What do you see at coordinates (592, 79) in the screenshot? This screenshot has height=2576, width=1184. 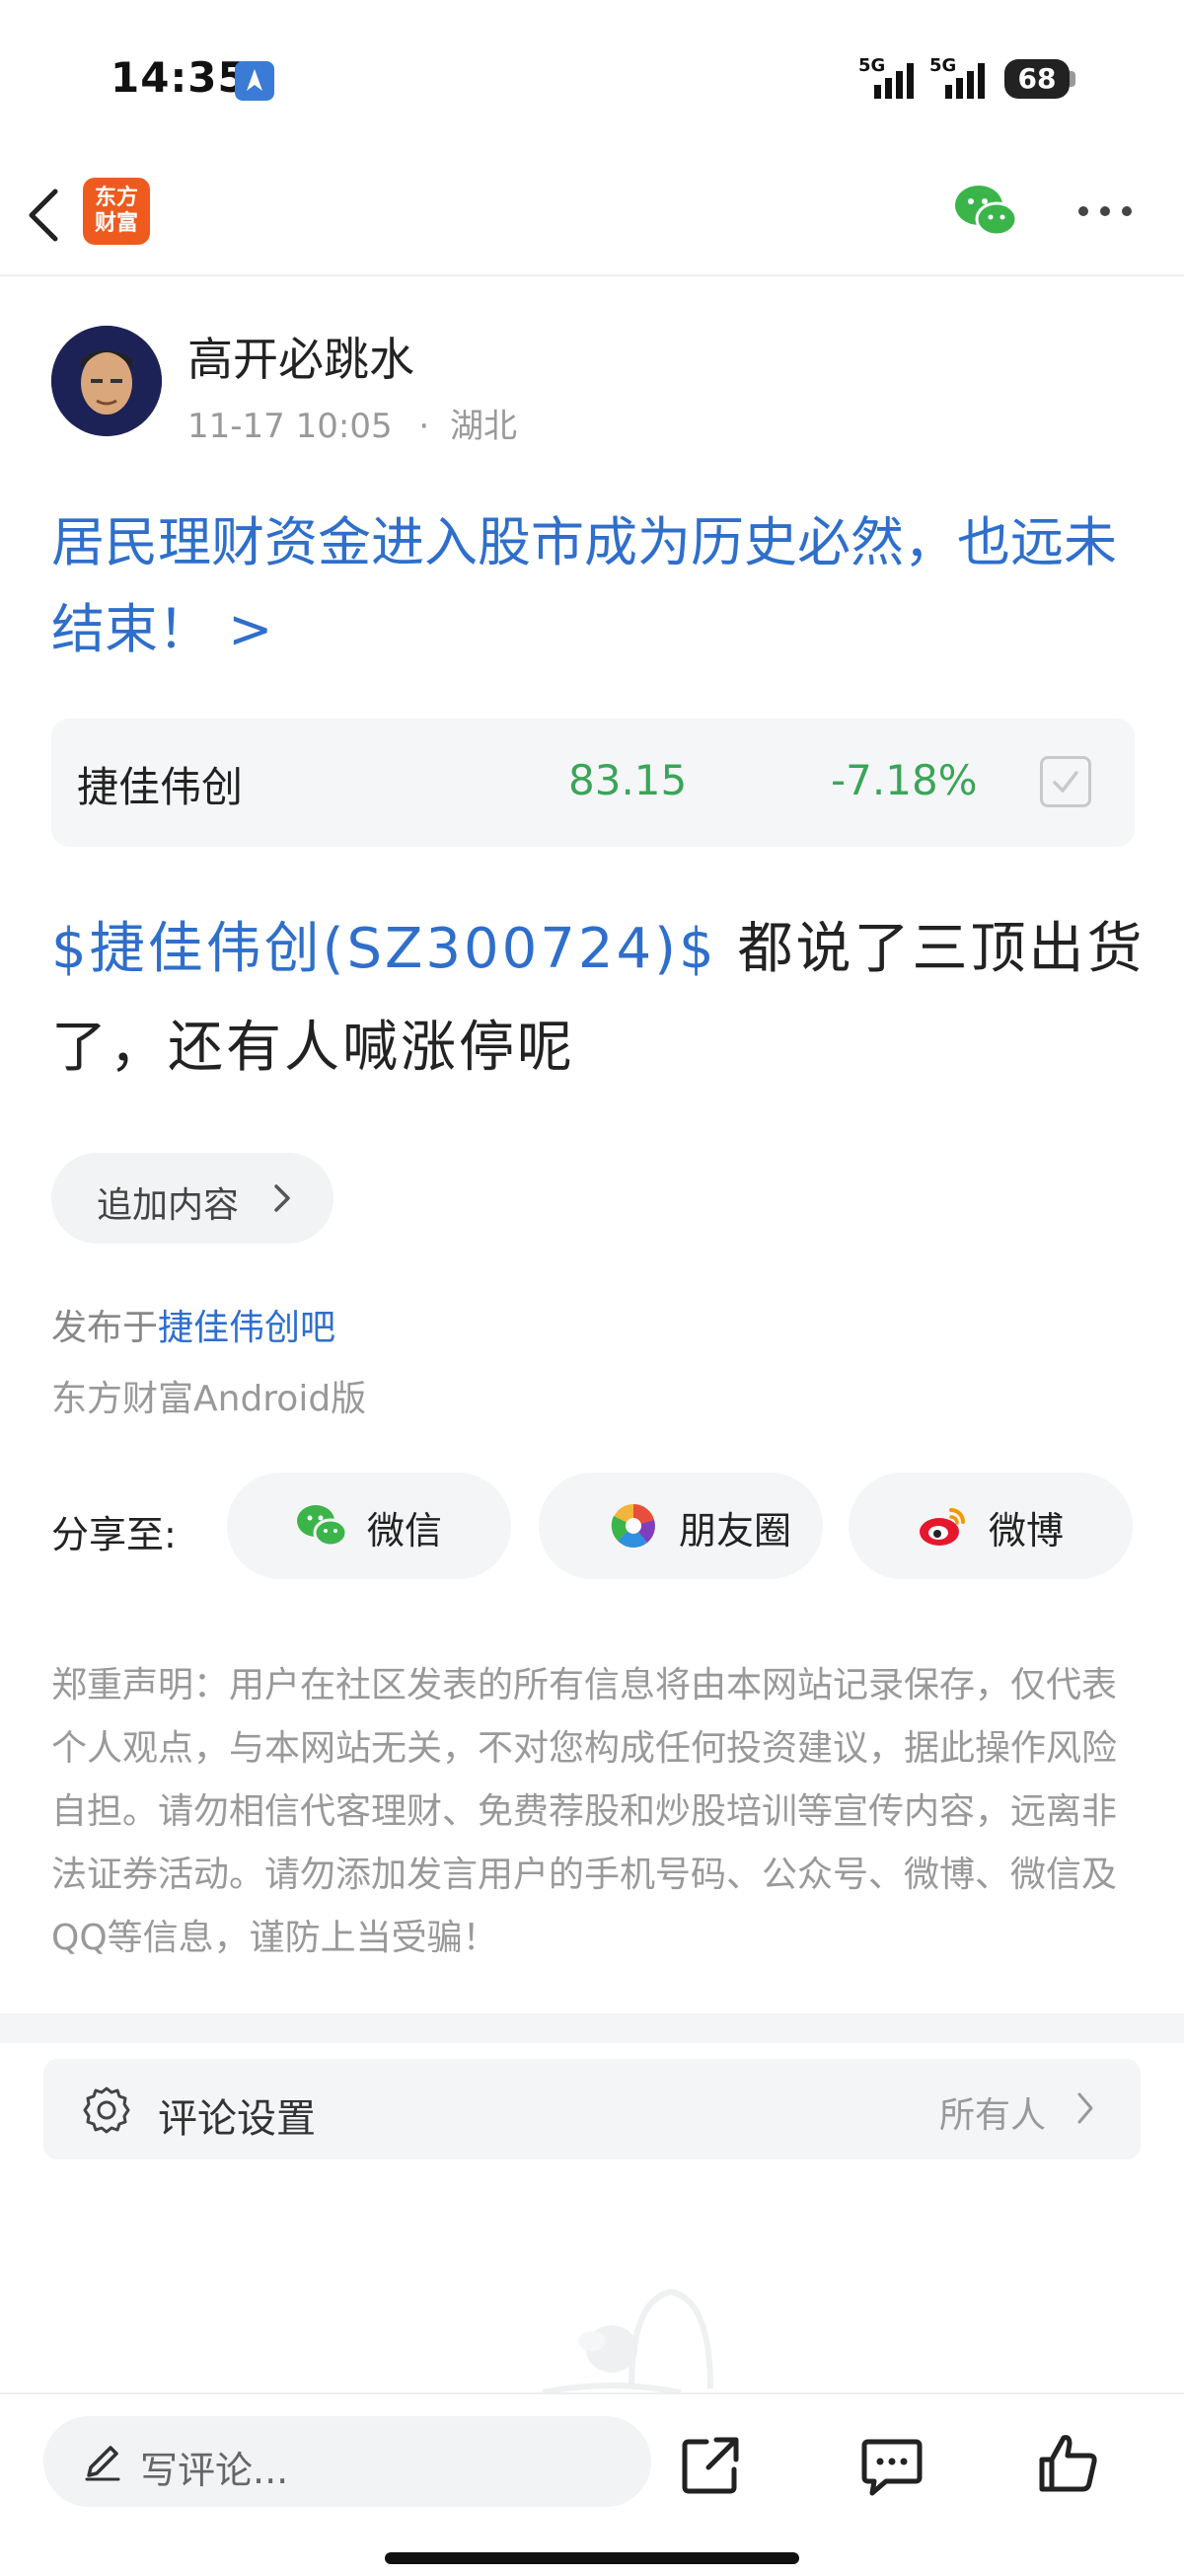 I see `status-bar: 14:35 5G 5G 68` at bounding box center [592, 79].